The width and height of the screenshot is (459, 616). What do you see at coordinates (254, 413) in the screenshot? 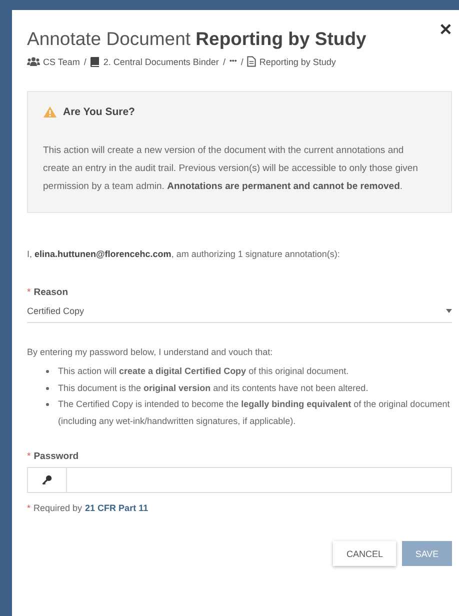
I see `statement-text: The Certified Copy is intended to become the legally binding equivalent of the original document (including any wet-ink/handwritten signatures, if applicable).` at bounding box center [254, 413].